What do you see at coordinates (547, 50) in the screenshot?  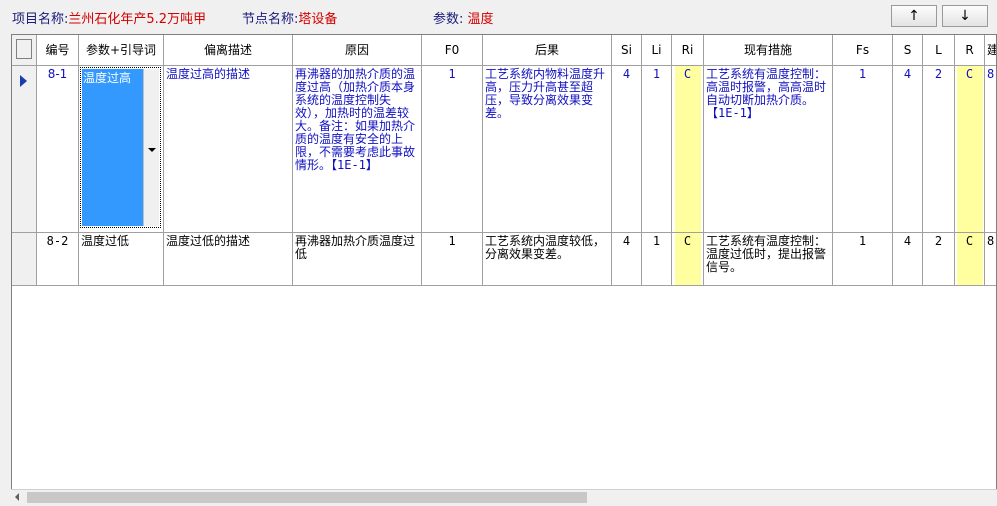 I see `col-header-consequence: 后果` at bounding box center [547, 50].